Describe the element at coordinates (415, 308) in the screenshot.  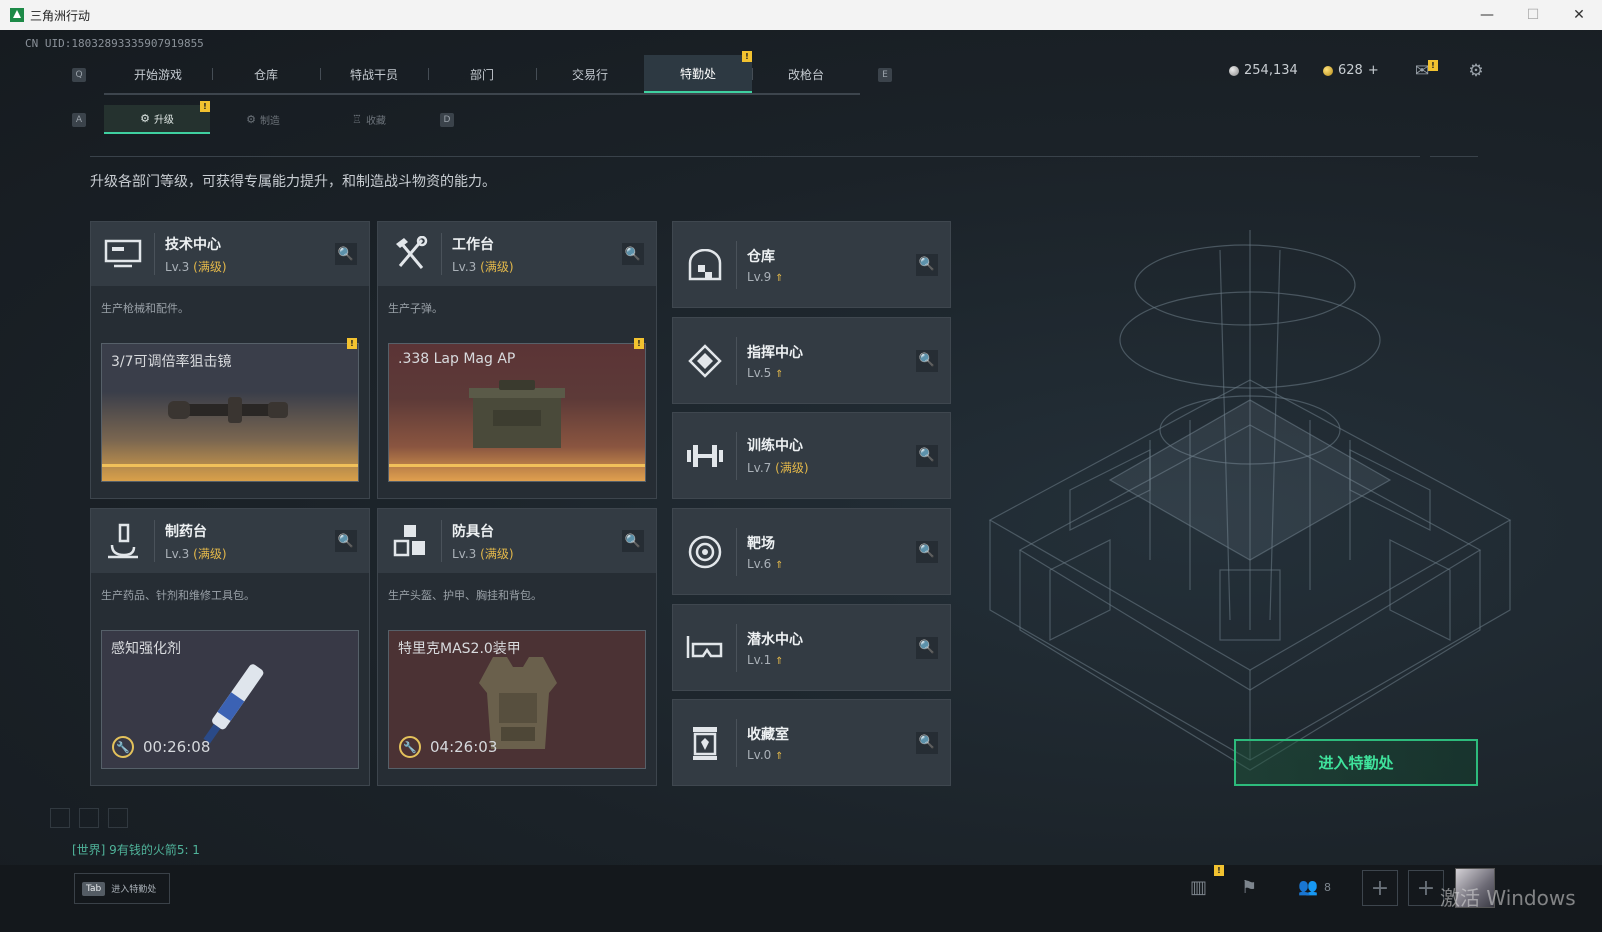
I see `card-description: 生产子弹。` at that location.